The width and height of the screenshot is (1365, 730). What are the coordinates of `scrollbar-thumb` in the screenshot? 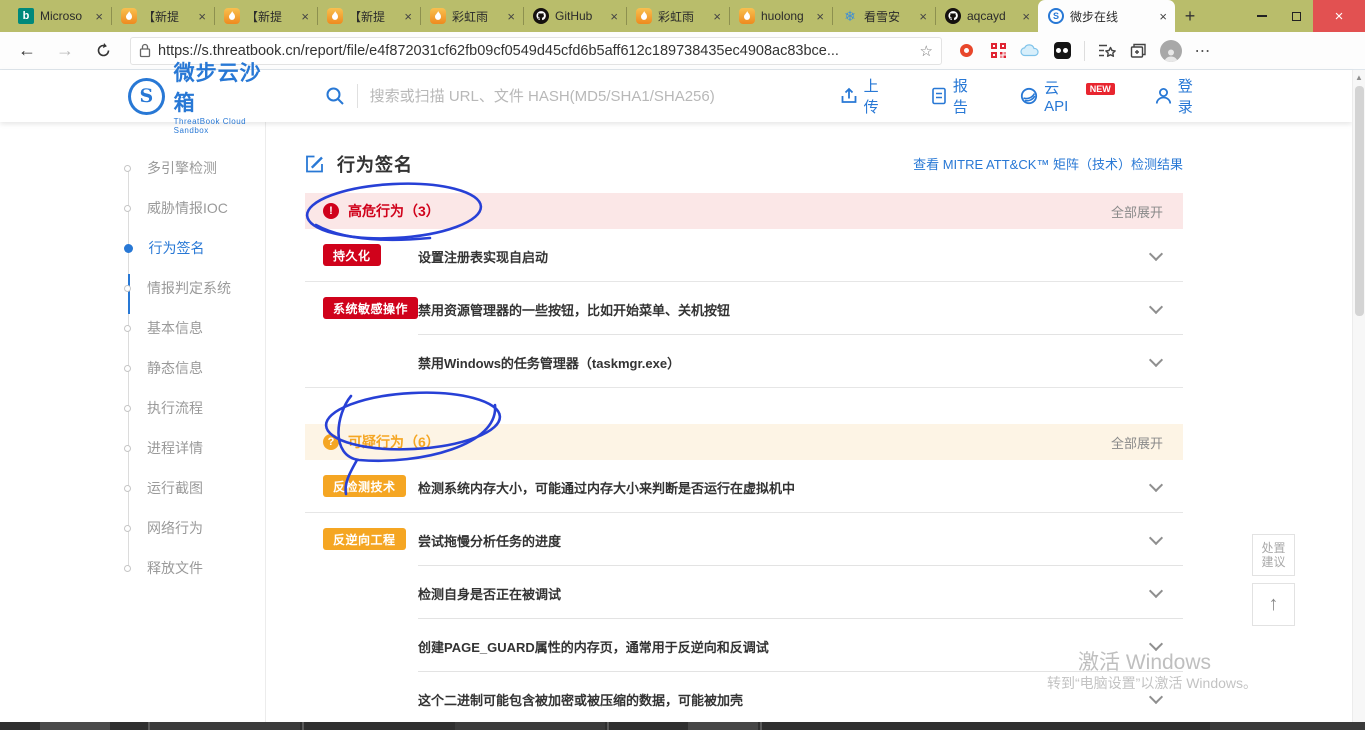 It's located at (1359, 201).